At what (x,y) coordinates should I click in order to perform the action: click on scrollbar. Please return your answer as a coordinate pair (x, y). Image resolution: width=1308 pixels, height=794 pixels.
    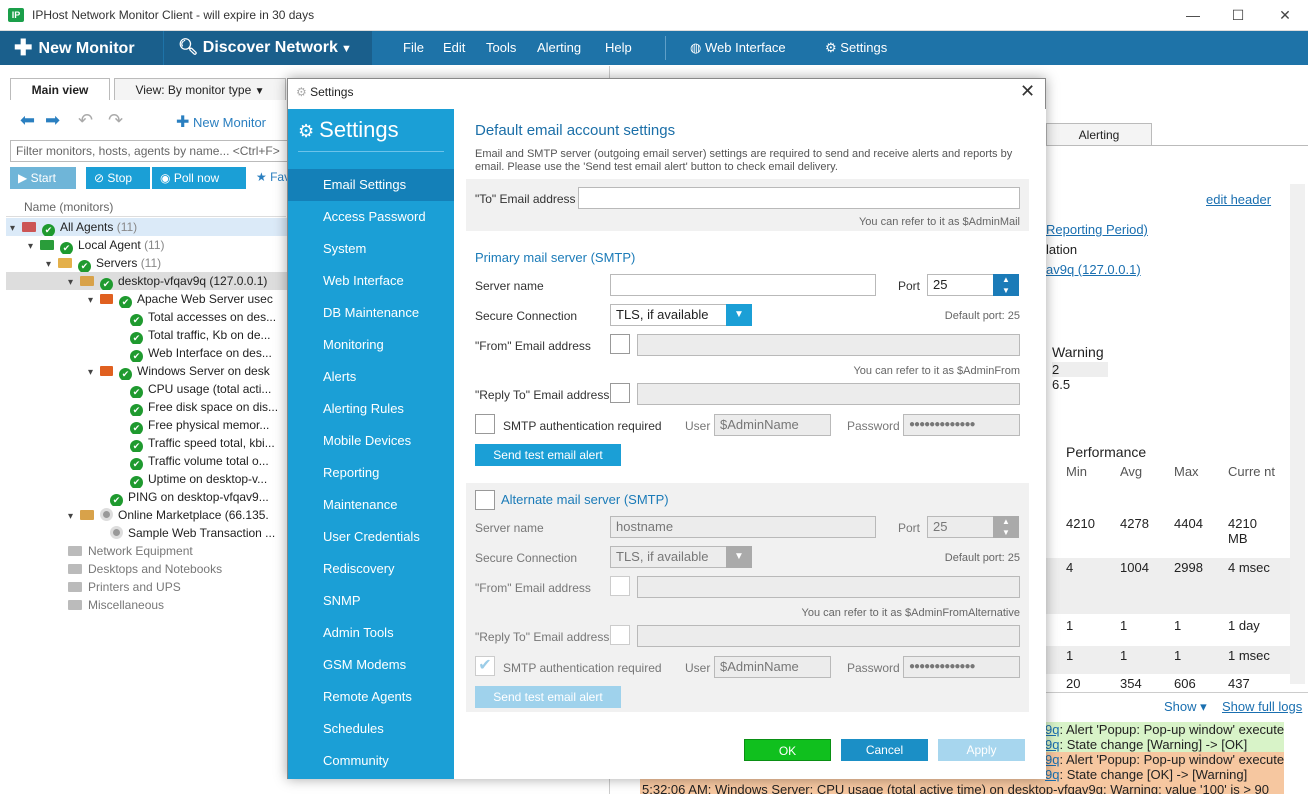
    Looking at the image, I should click on (1297, 434).